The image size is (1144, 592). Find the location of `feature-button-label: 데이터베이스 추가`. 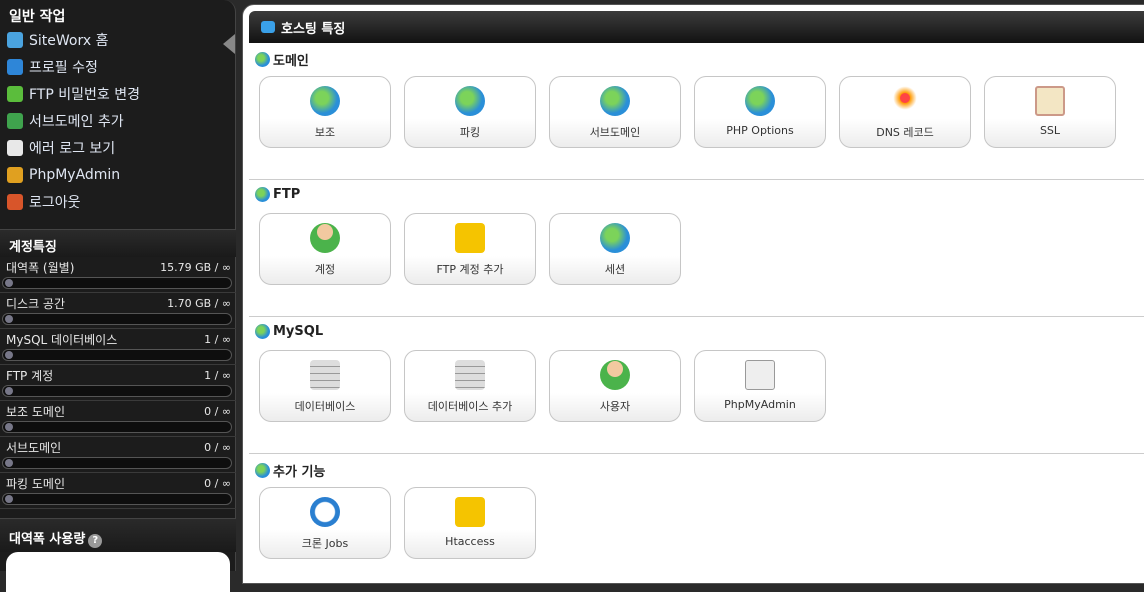

feature-button-label: 데이터베이스 추가 is located at coordinates (470, 406).